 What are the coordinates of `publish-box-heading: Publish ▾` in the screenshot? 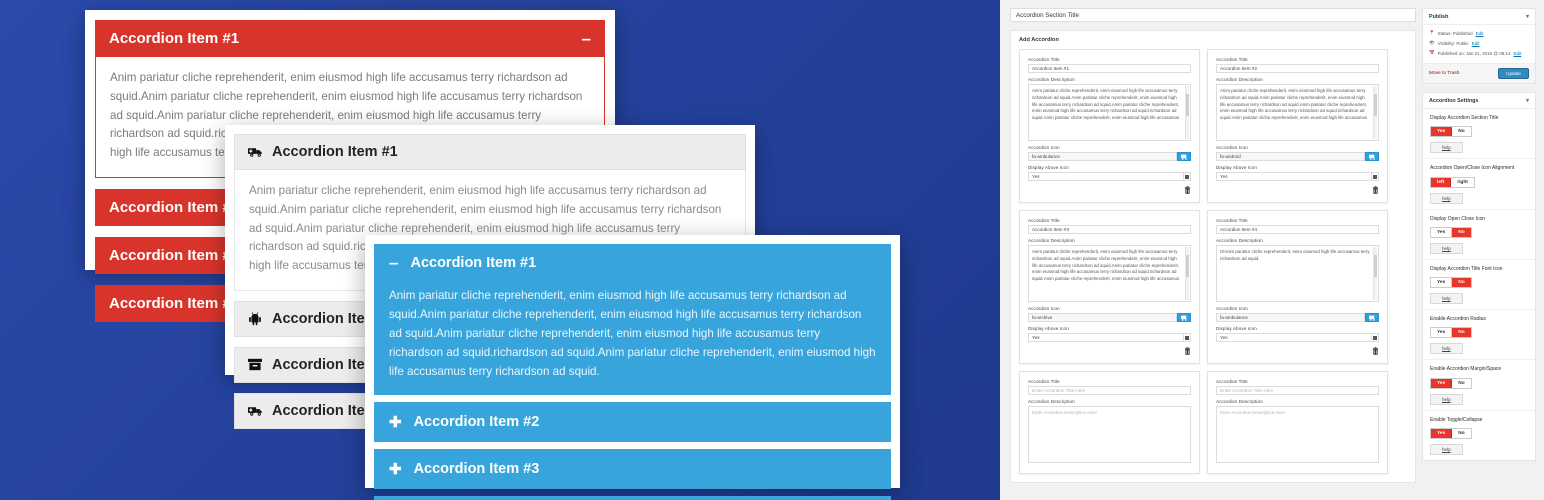 It's located at (1479, 17).